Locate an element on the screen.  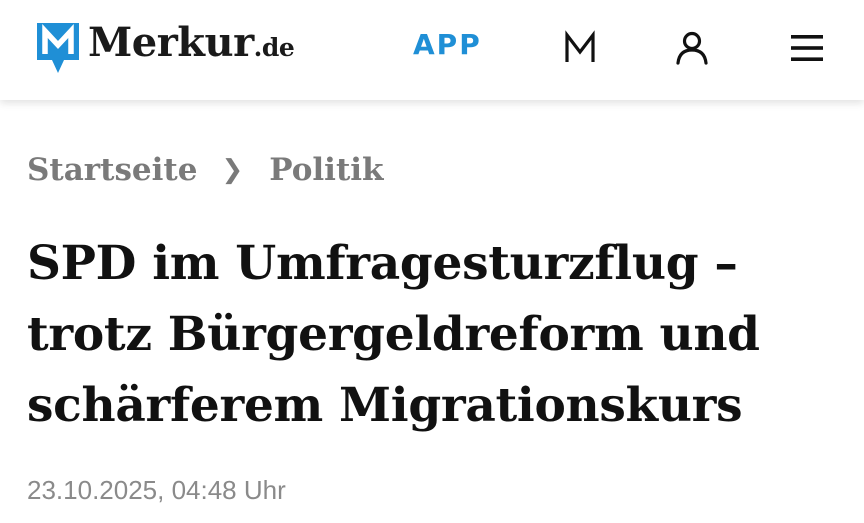
chevron-right-icon: ❯ is located at coordinates (232, 170).